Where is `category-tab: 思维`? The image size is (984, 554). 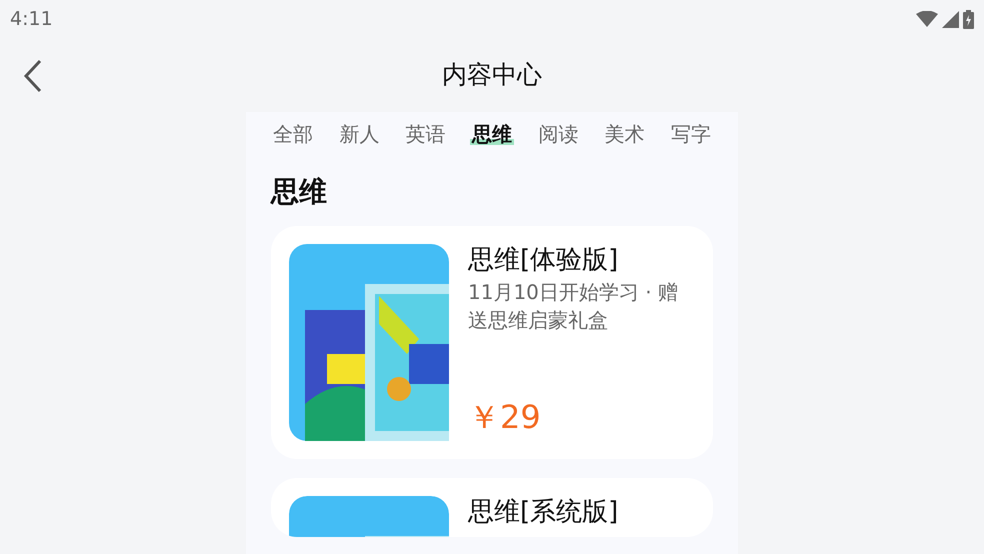 category-tab: 思维 is located at coordinates (492, 134).